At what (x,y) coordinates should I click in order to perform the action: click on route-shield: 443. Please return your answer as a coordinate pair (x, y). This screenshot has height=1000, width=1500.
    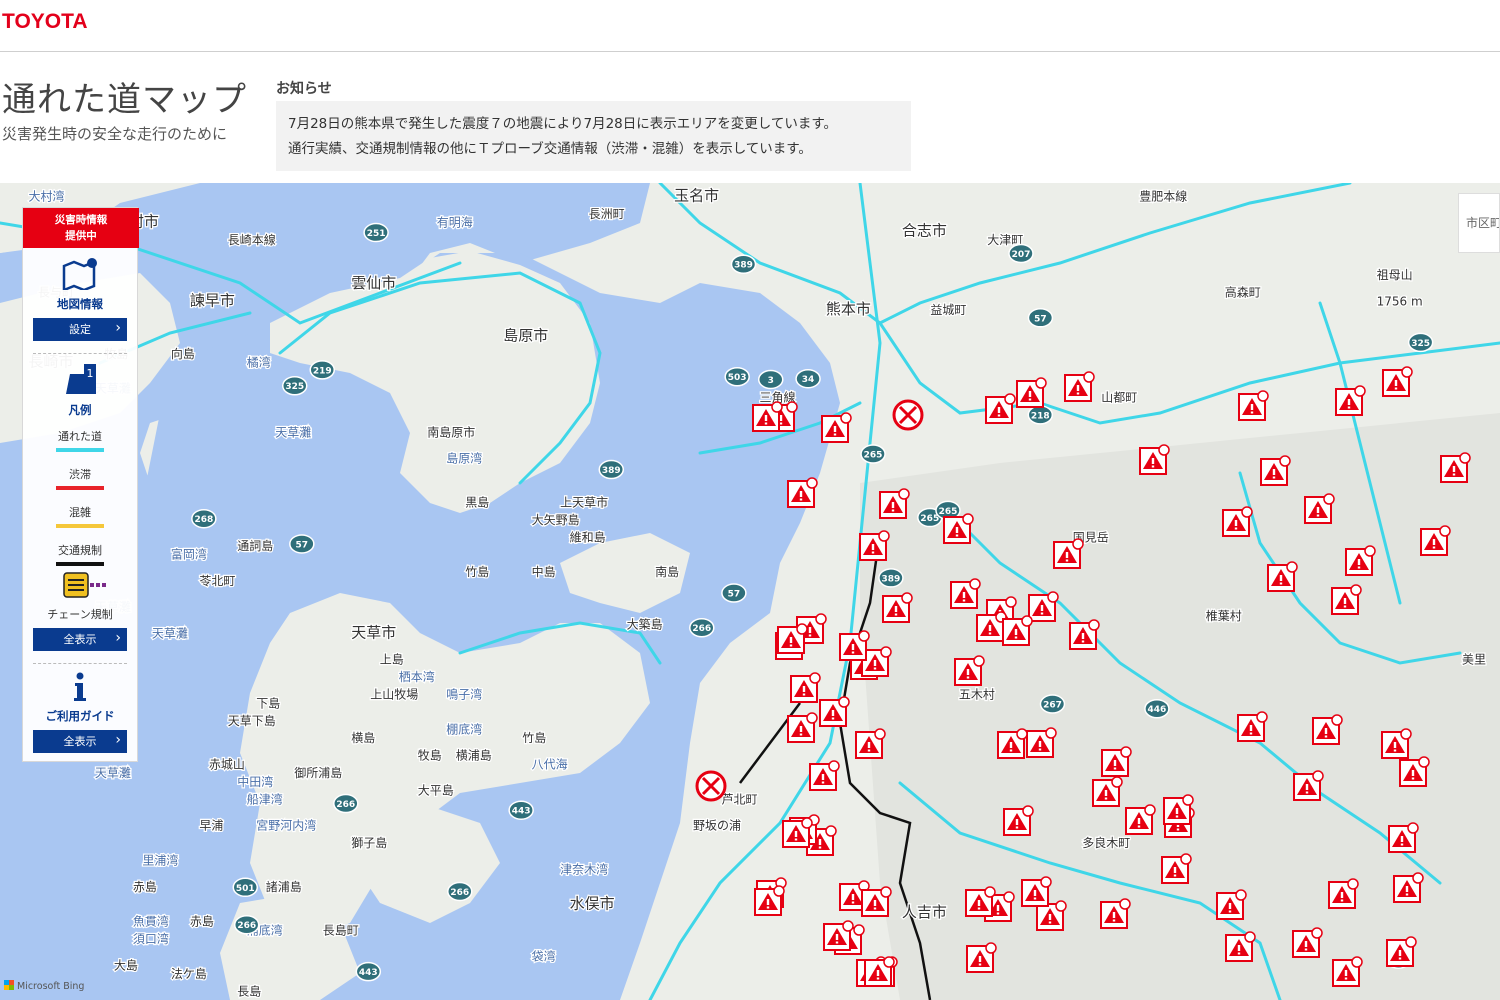
    Looking at the image, I should click on (368, 971).